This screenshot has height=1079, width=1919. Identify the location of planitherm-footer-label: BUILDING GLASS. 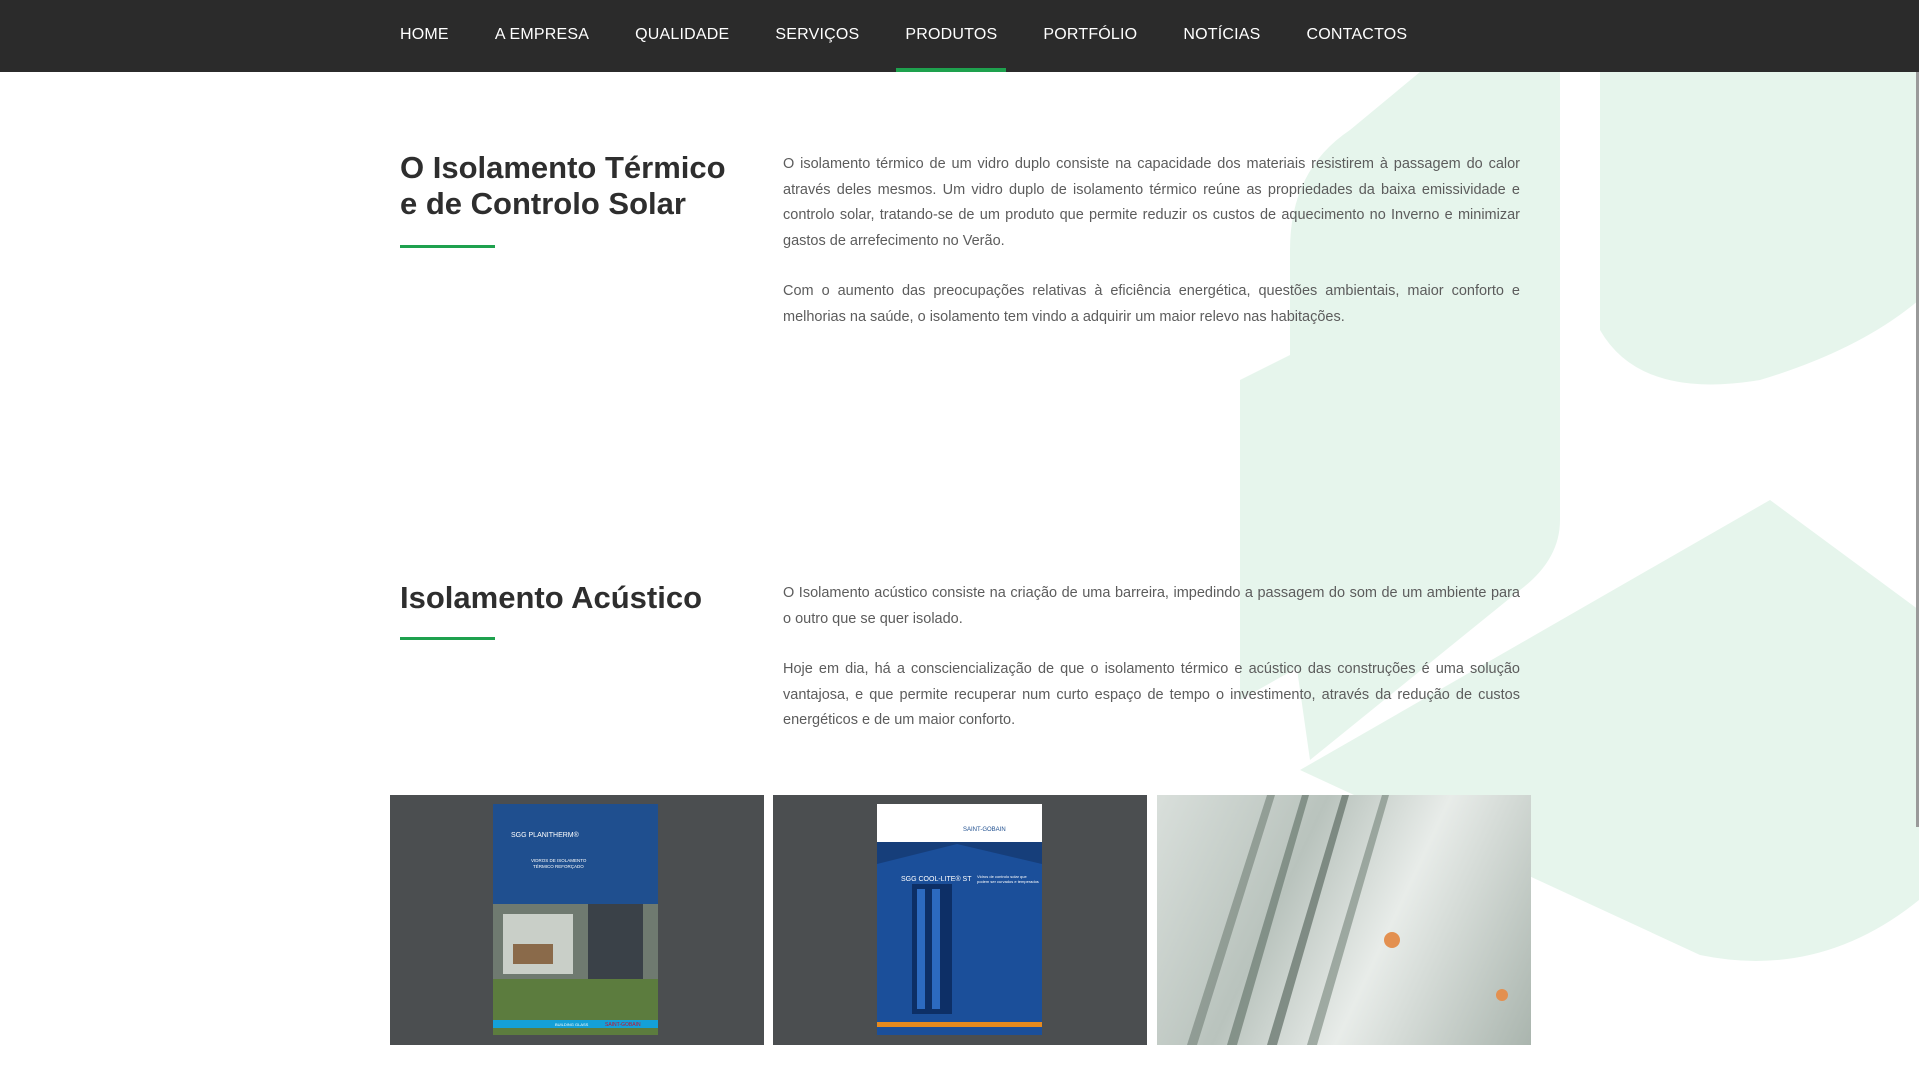
(572, 1024).